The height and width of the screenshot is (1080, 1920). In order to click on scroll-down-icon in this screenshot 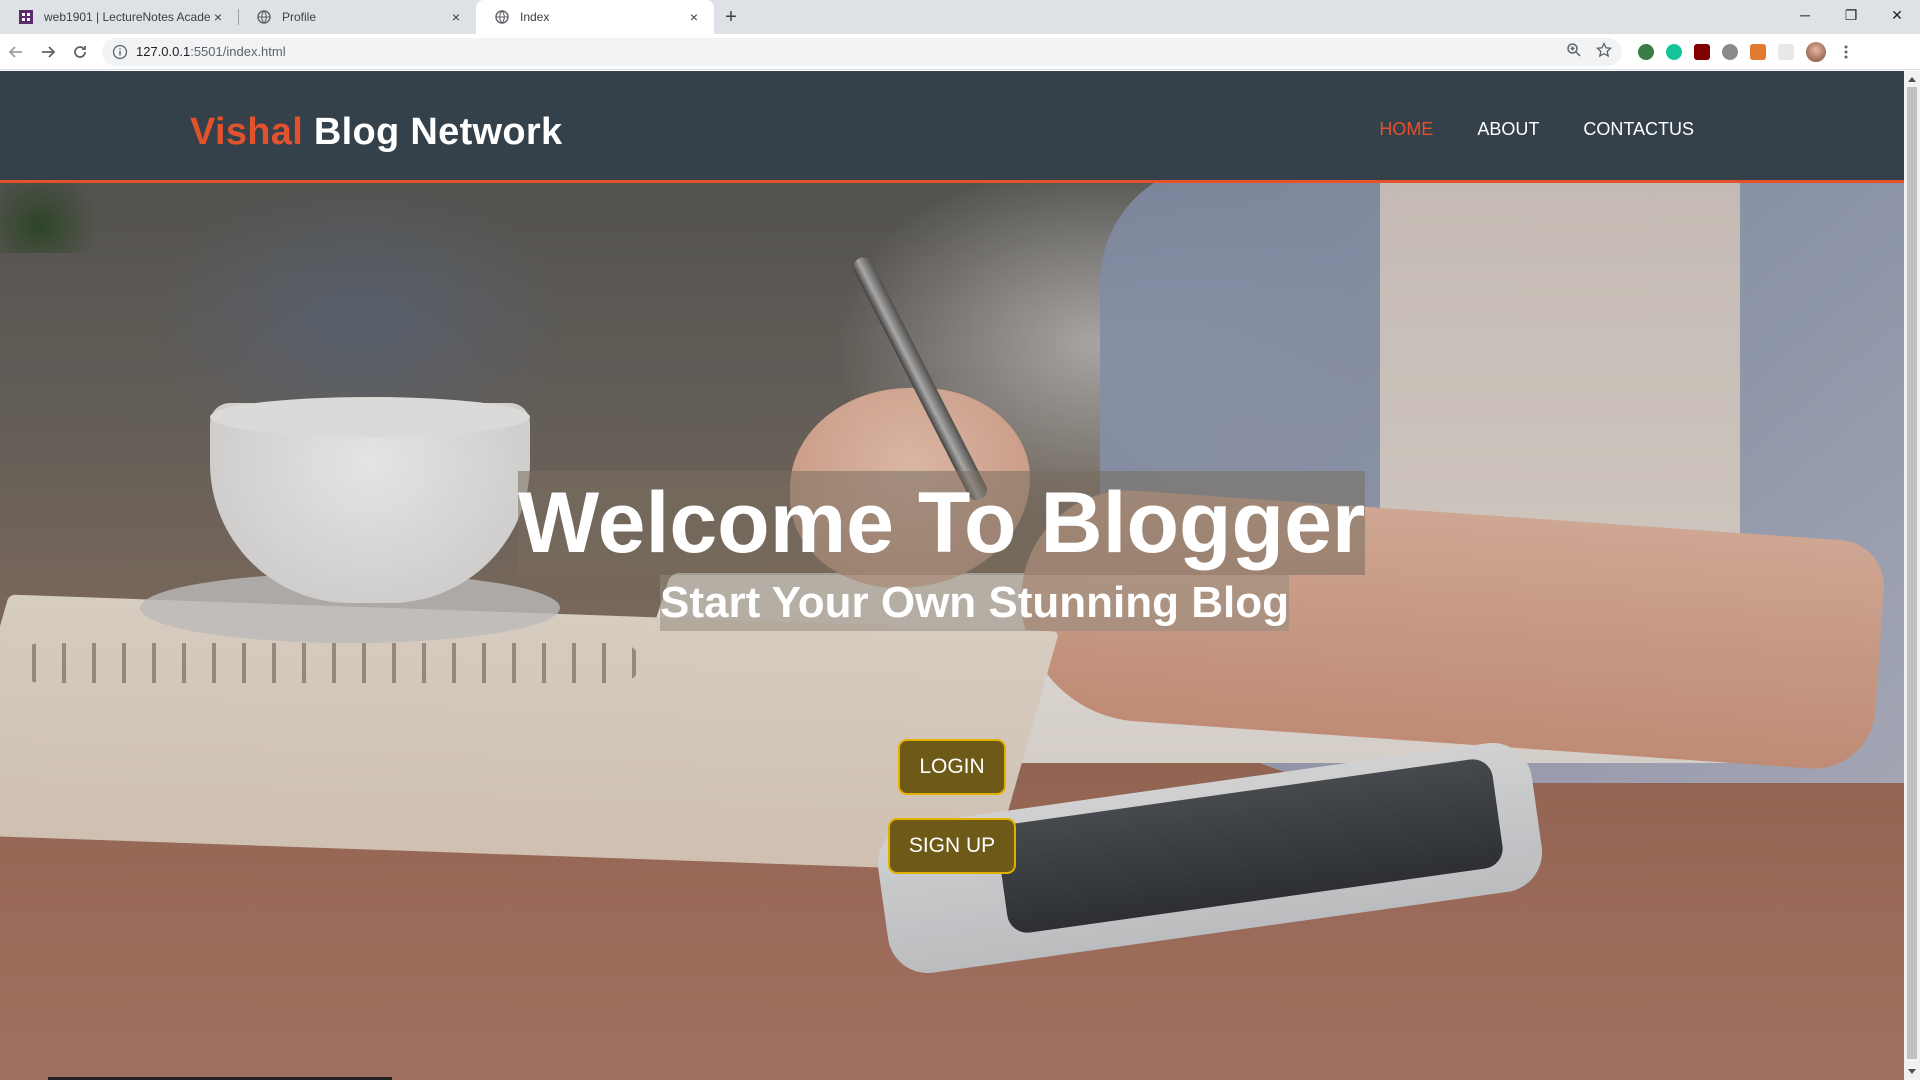, I will do `click(1912, 1071)`.